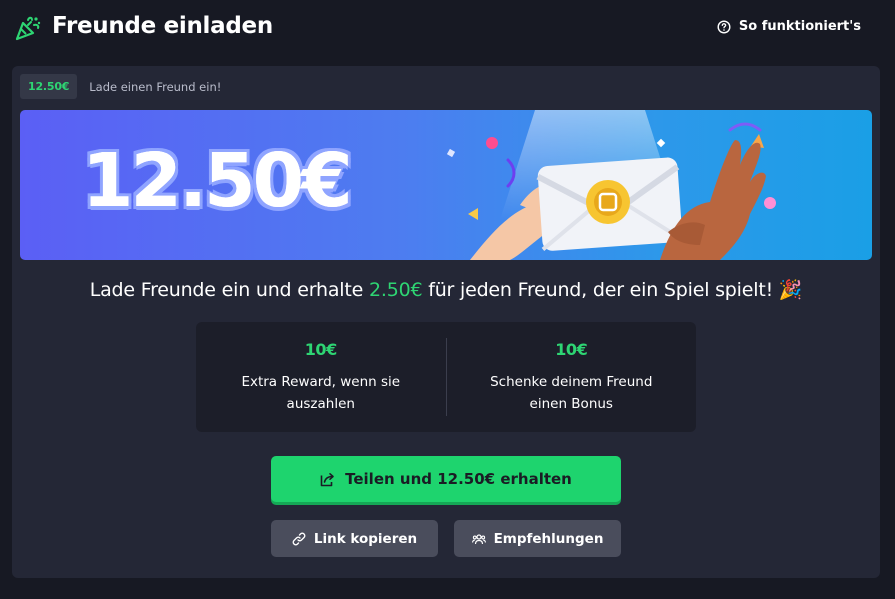 Image resolution: width=895 pixels, height=599 pixels. I want to click on banner-illustration, so click(611, 185).